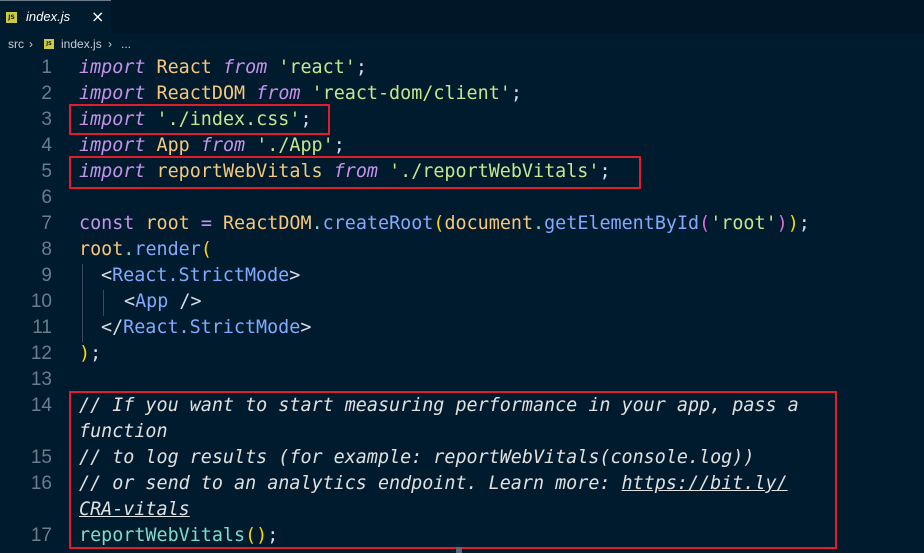 The height and width of the screenshot is (553, 924). I want to click on code-text: root.render(, so click(145, 249).